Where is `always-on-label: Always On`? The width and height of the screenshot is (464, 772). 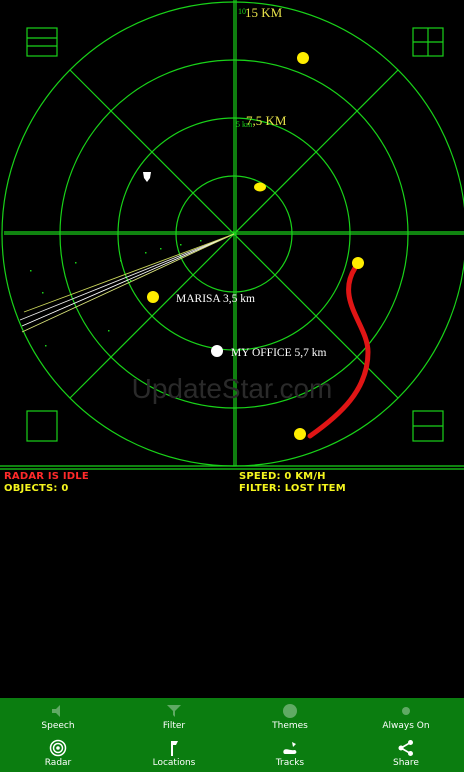 always-on-label: Always On is located at coordinates (406, 726).